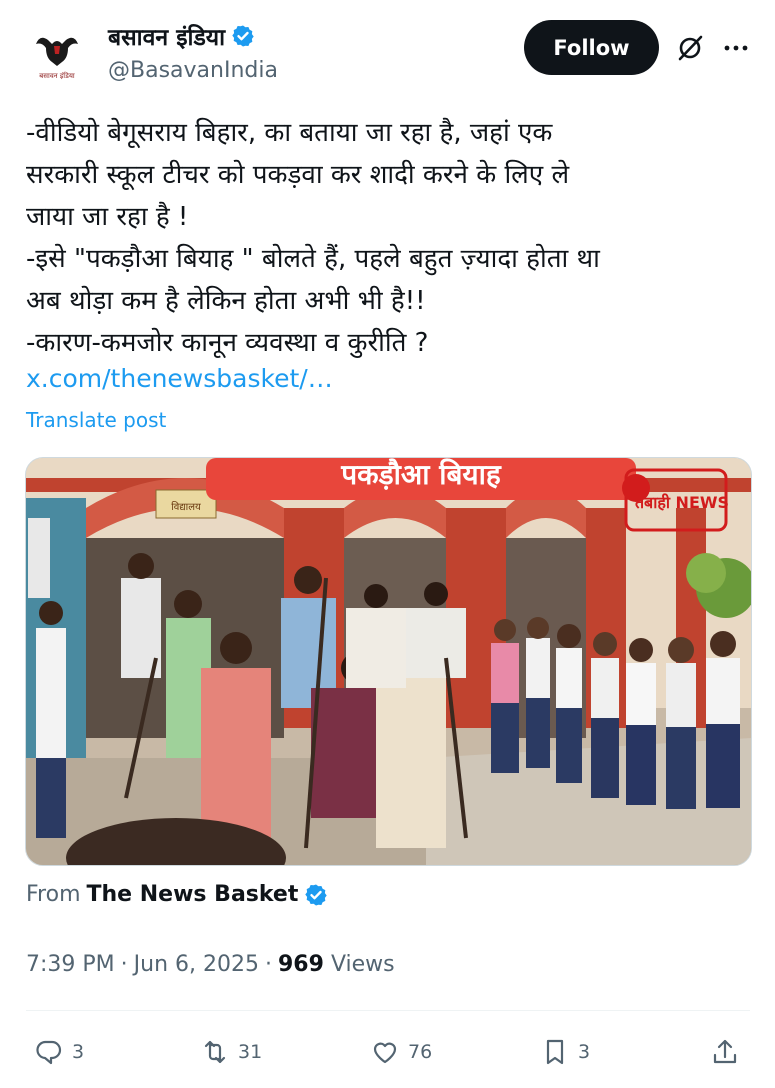  I want to click on author-handle: @BasavanIndia, so click(193, 70).